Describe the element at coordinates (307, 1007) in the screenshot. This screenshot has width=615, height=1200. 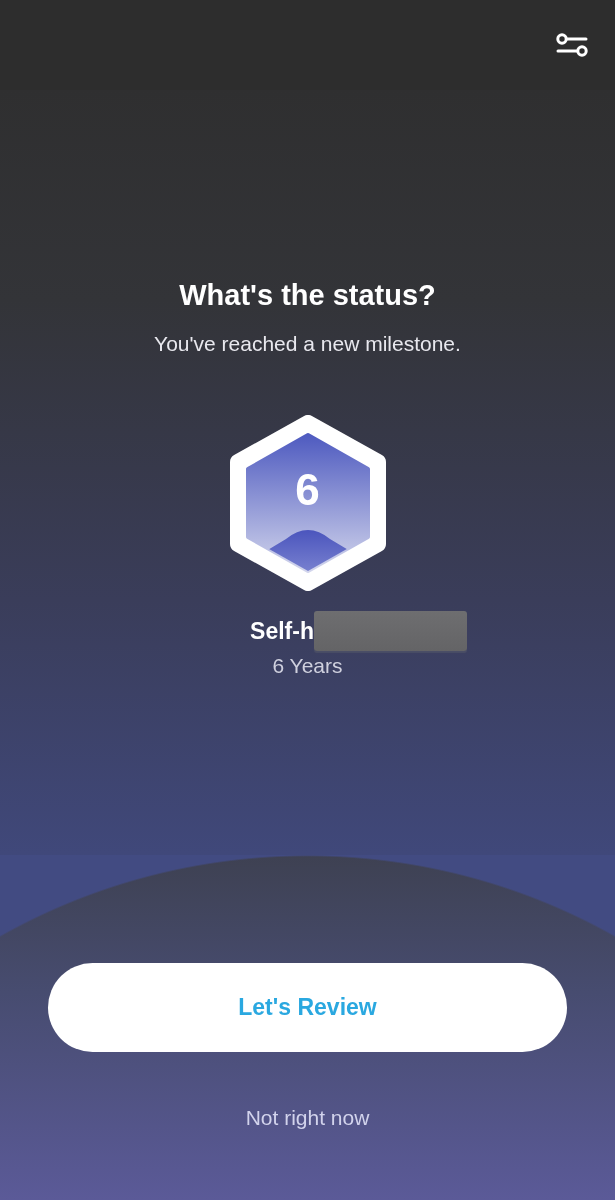
I see `review-button: Let's Review` at that location.